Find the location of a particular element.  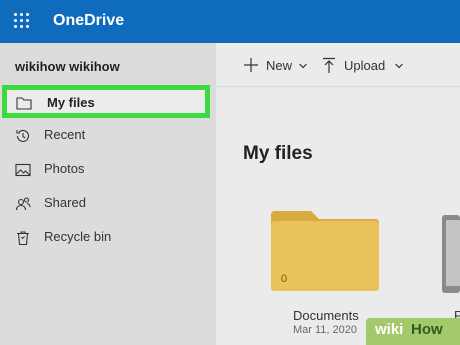

page-title: My files is located at coordinates (278, 153).